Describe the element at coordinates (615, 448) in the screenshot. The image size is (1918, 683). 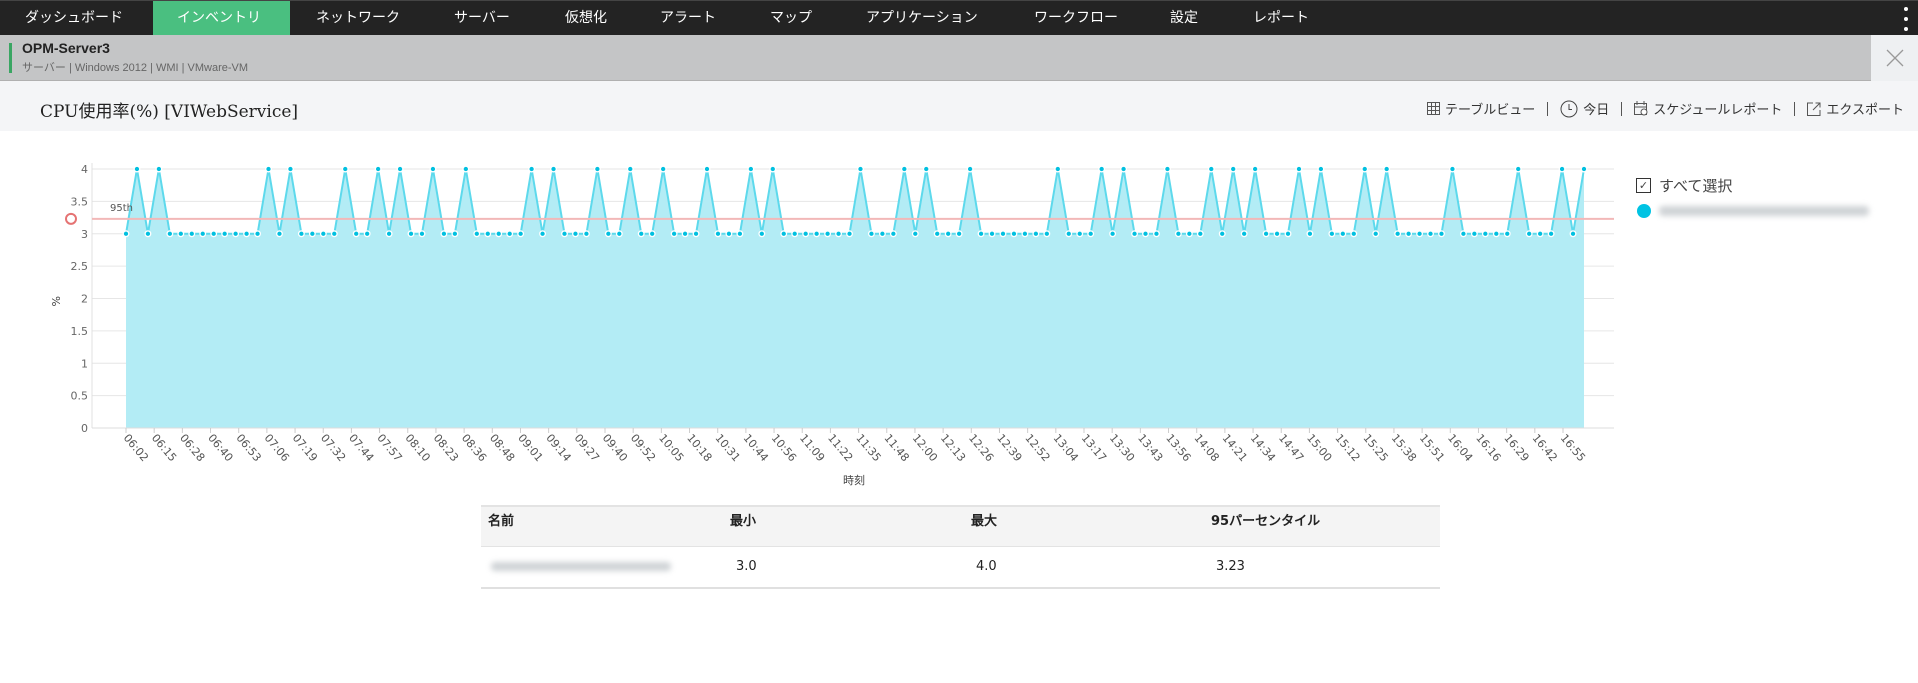
I see `x-tick-label: 09:40` at that location.